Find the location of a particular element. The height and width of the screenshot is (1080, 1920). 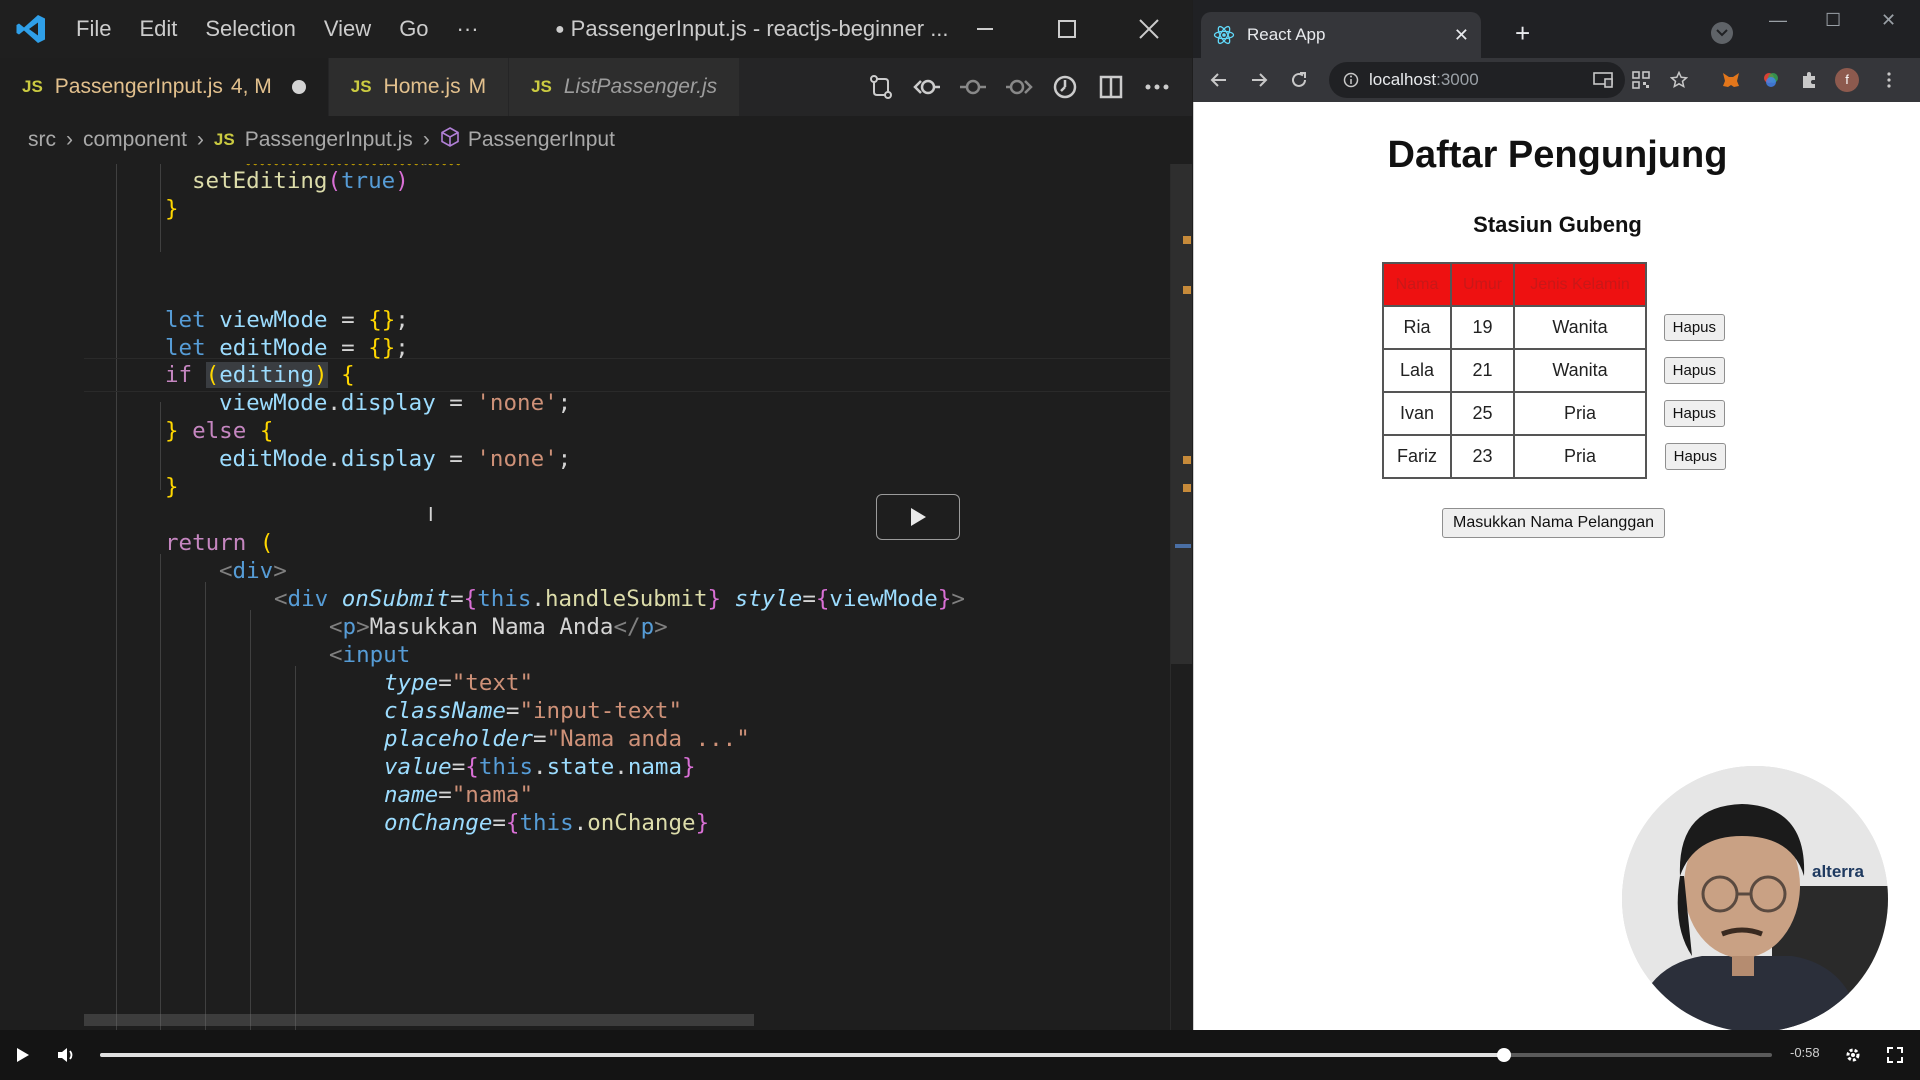

horizontal-scrollbar is located at coordinates (419, 1020).